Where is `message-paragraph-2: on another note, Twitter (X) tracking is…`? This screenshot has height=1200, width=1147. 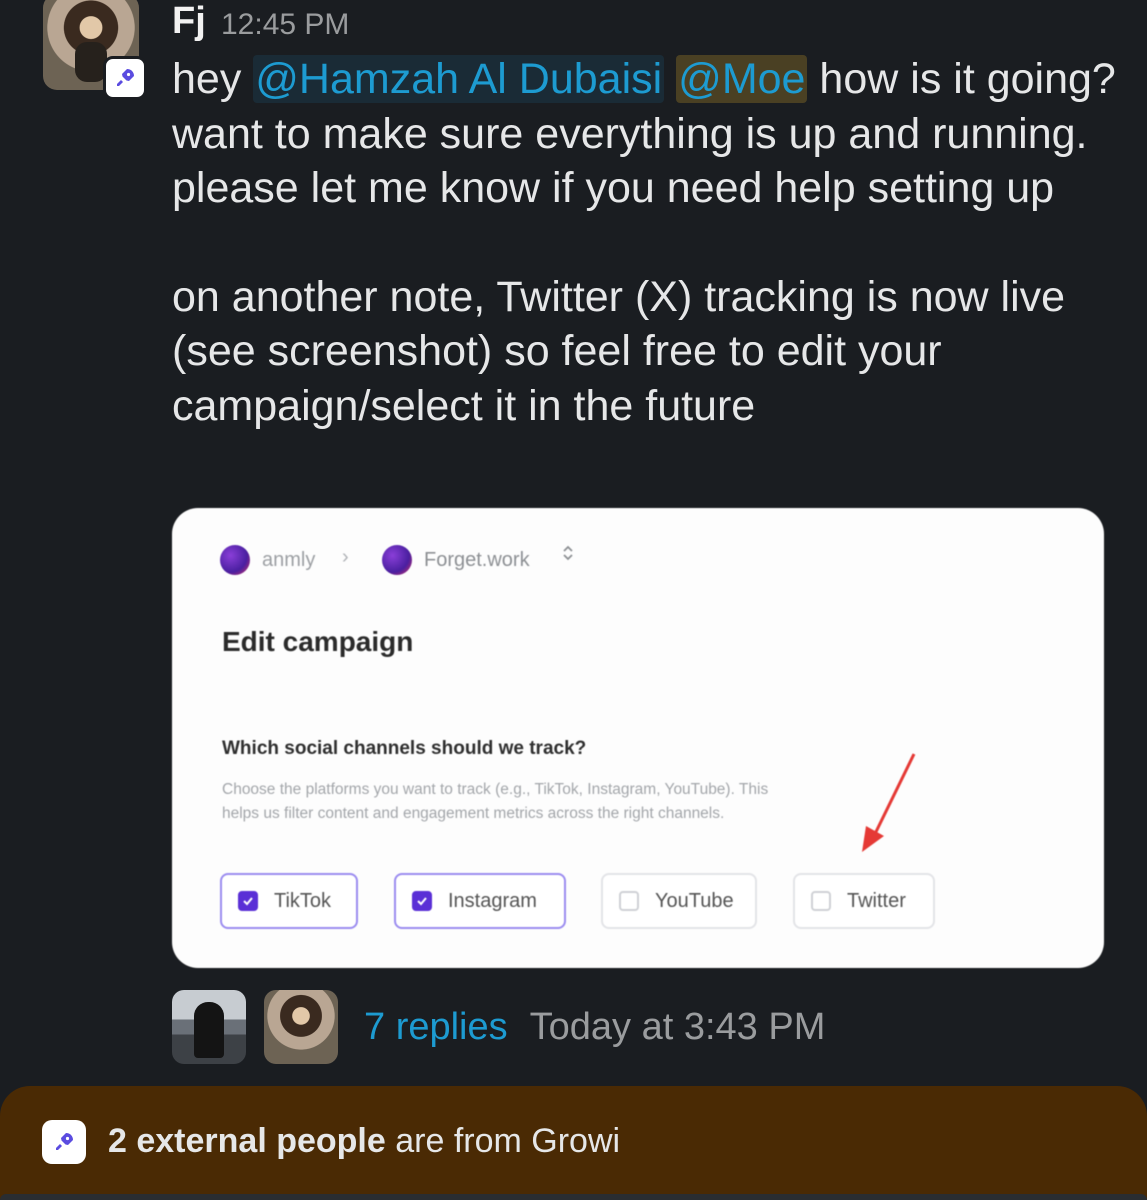 message-paragraph-2: on another note, Twitter (X) tracking is… is located at coordinates (619, 351).